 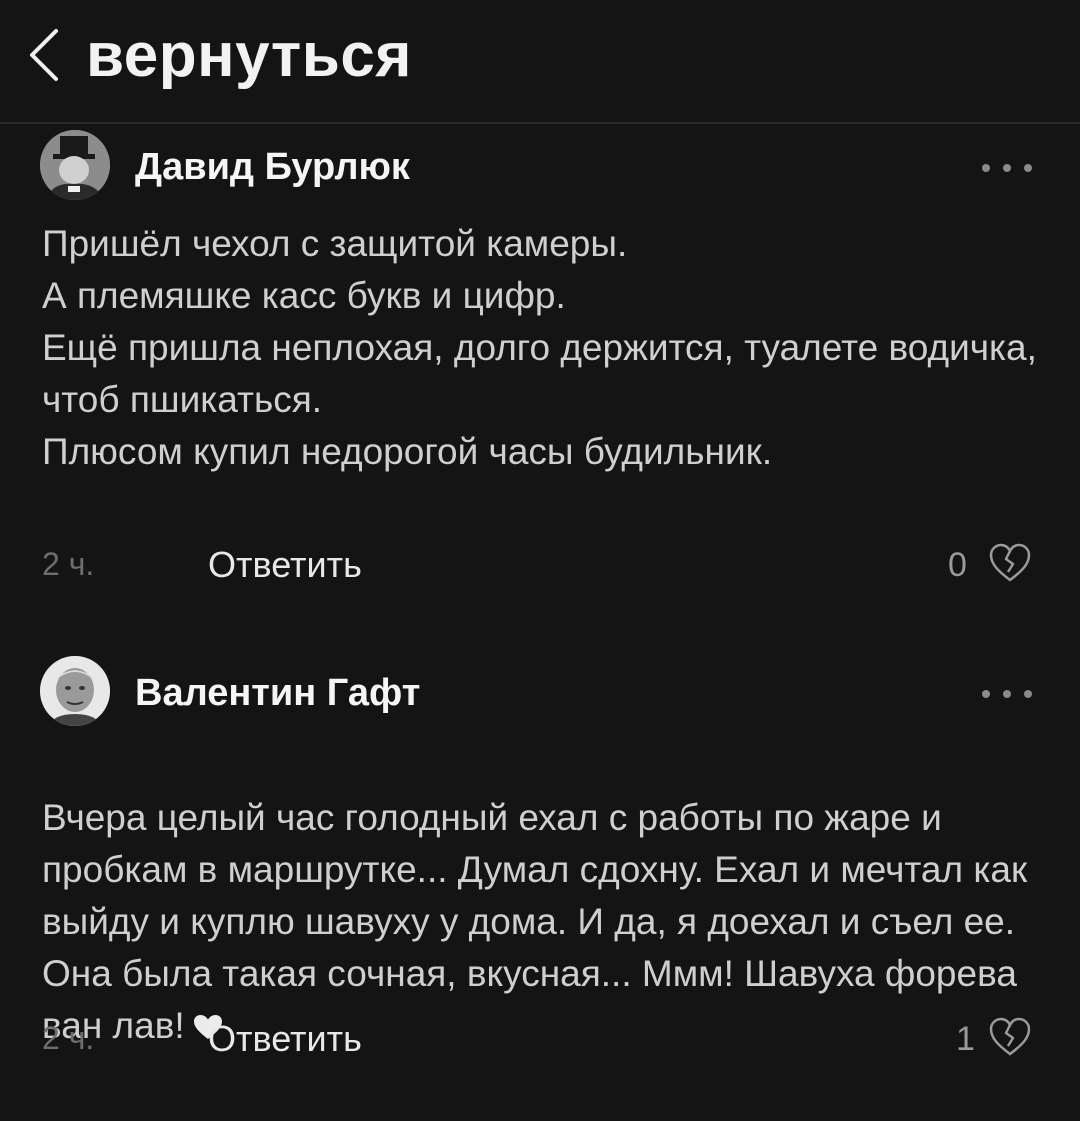 What do you see at coordinates (540, 62) in the screenshot?
I see `top-bar: вернуться` at bounding box center [540, 62].